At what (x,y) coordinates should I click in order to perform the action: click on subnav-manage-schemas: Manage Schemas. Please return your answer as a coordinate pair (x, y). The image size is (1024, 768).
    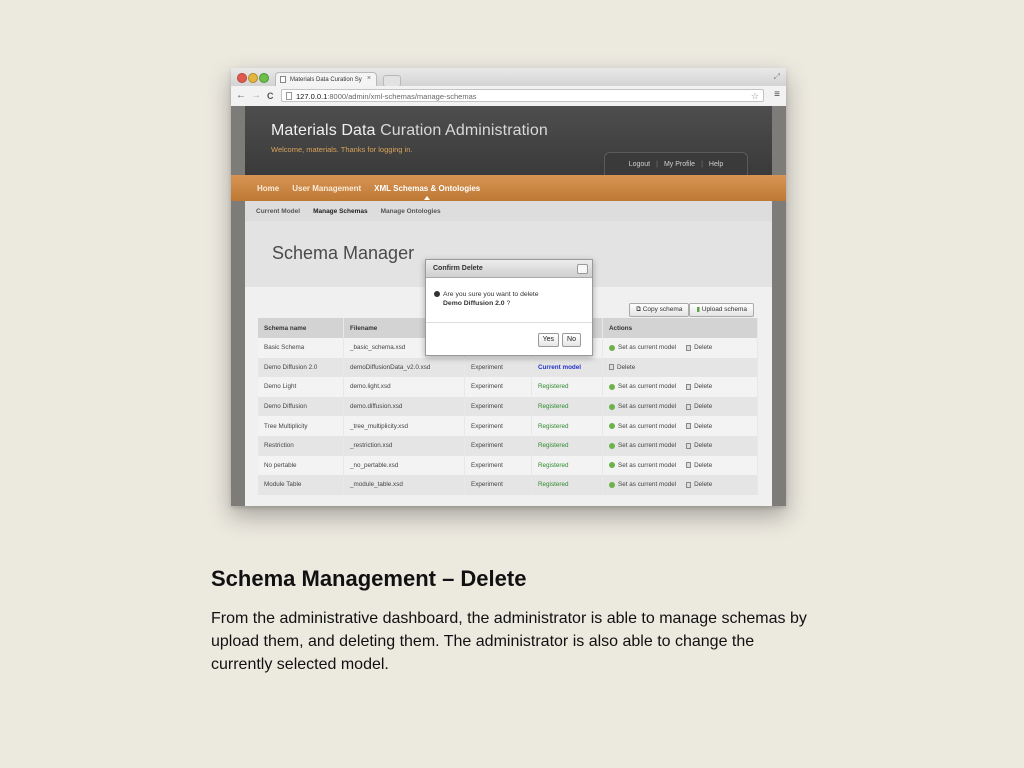
    Looking at the image, I should click on (340, 211).